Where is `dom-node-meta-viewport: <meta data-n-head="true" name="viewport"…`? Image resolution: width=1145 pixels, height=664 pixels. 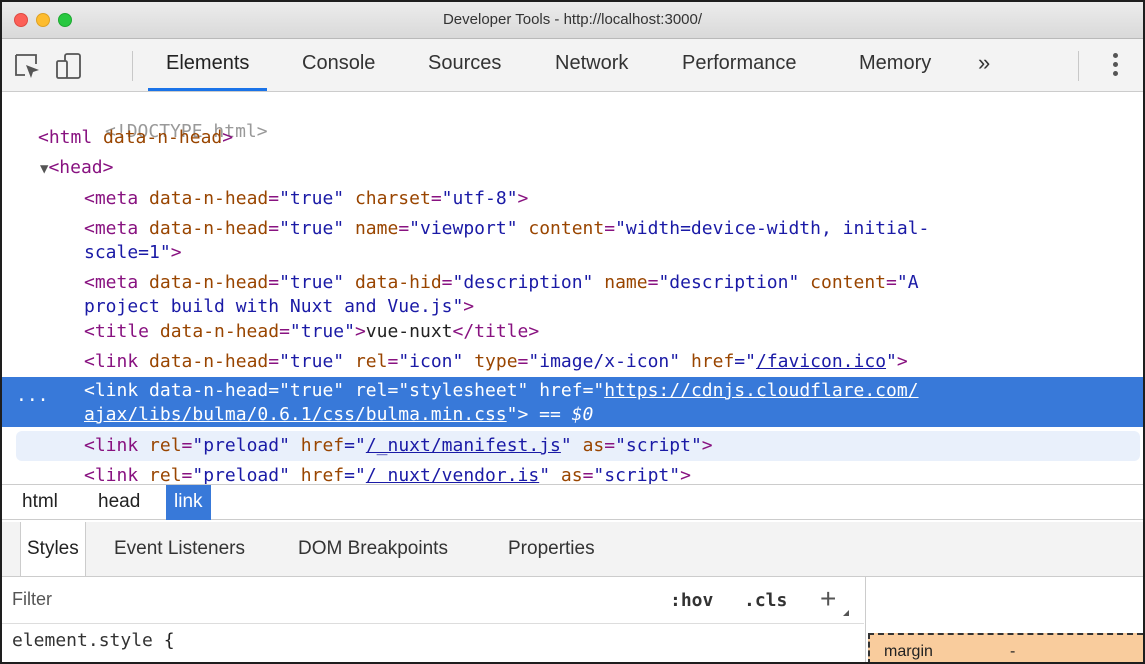 dom-node-meta-viewport: <meta data-n-head="true" name="viewport"… is located at coordinates (572, 229).